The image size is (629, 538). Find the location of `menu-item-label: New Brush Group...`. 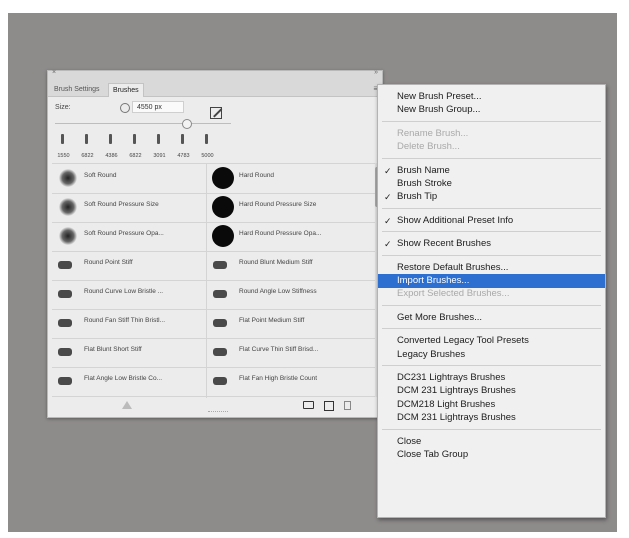

menu-item-label: New Brush Group... is located at coordinates (439, 110).